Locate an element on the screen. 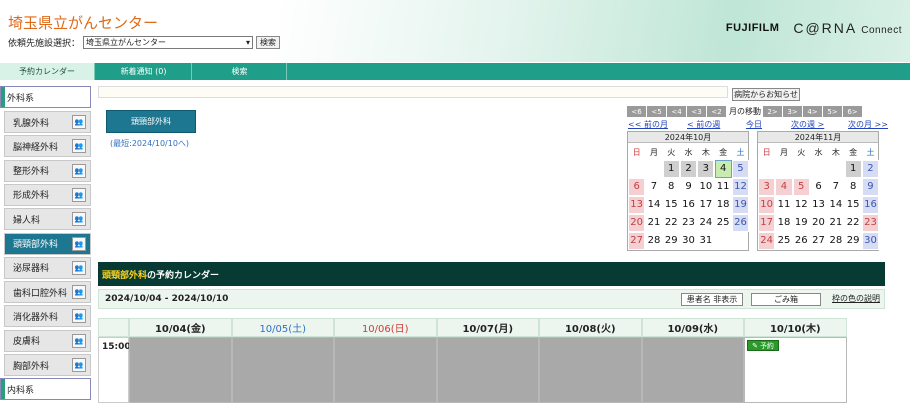  sidebar-item: 整形外科 👥 is located at coordinates (47, 170).